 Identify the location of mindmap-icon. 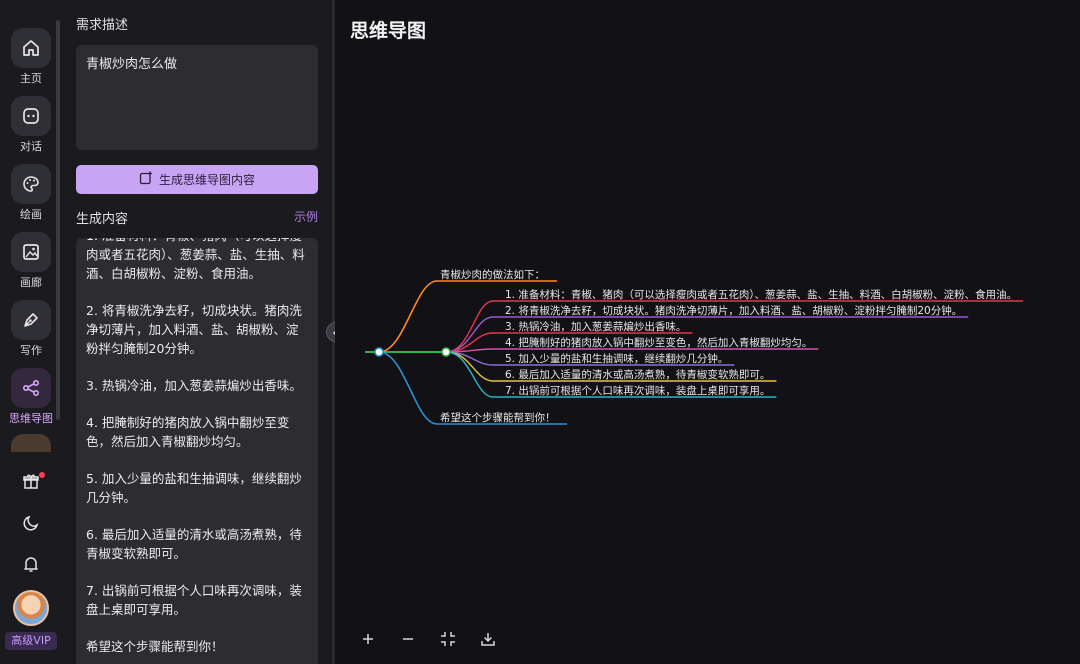
(31, 388).